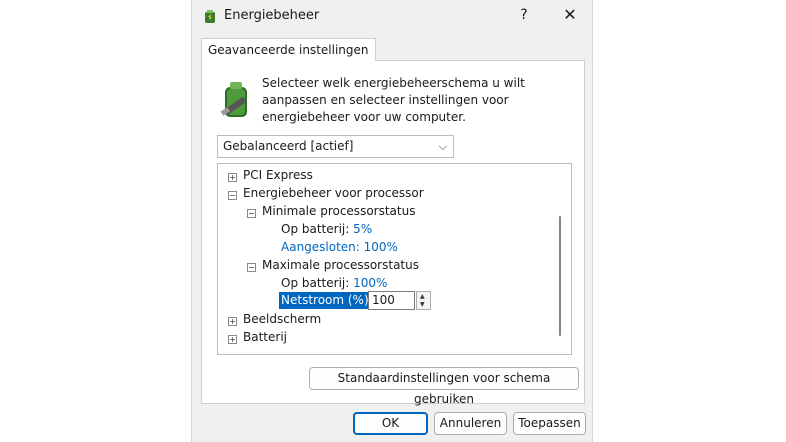  Describe the element at coordinates (338, 211) in the screenshot. I see `tree-item-min-status: Minimale processorstatus` at that location.